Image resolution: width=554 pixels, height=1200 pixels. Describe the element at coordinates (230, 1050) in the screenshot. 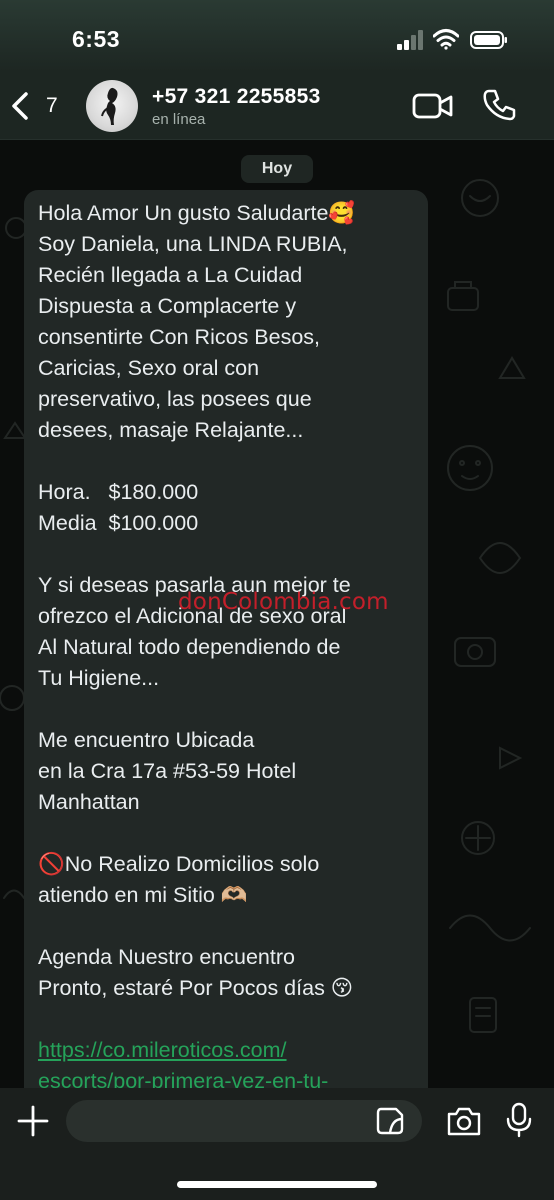

I see `message-link: https://co.mileroticos.com/` at that location.